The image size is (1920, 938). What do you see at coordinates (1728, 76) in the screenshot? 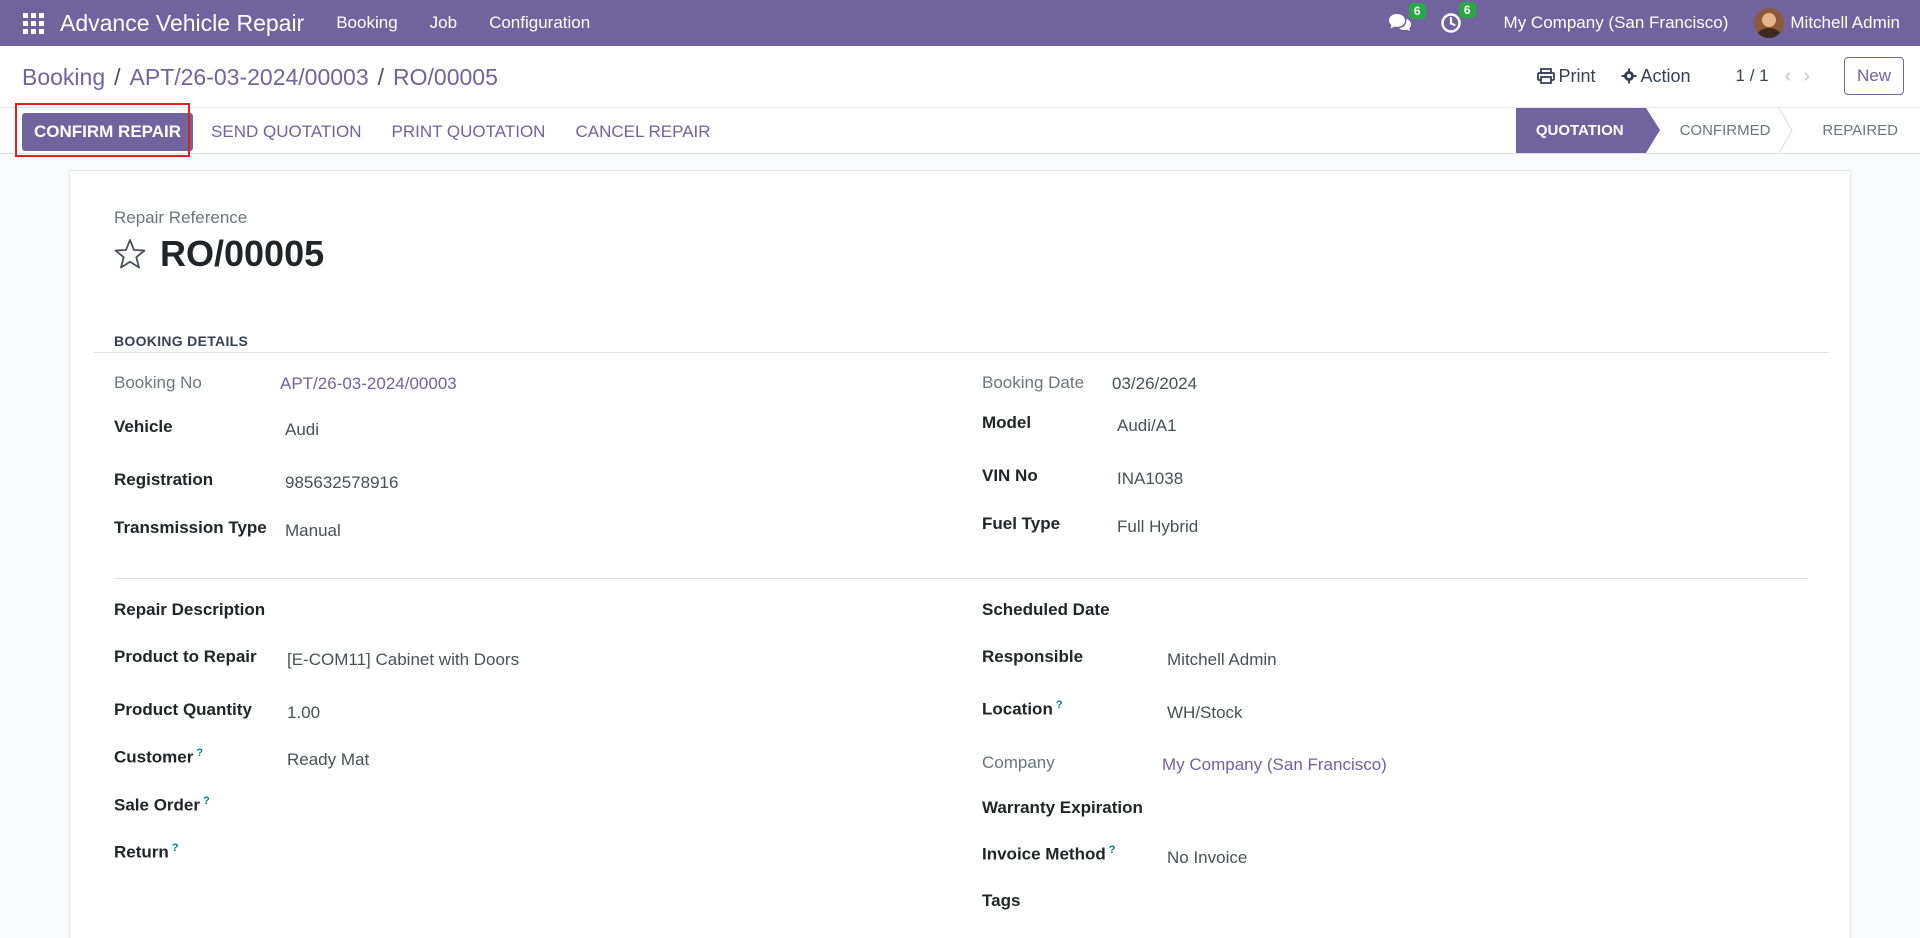
I see `control-actions: Print Action 1 / 1 ‹ › New` at bounding box center [1728, 76].